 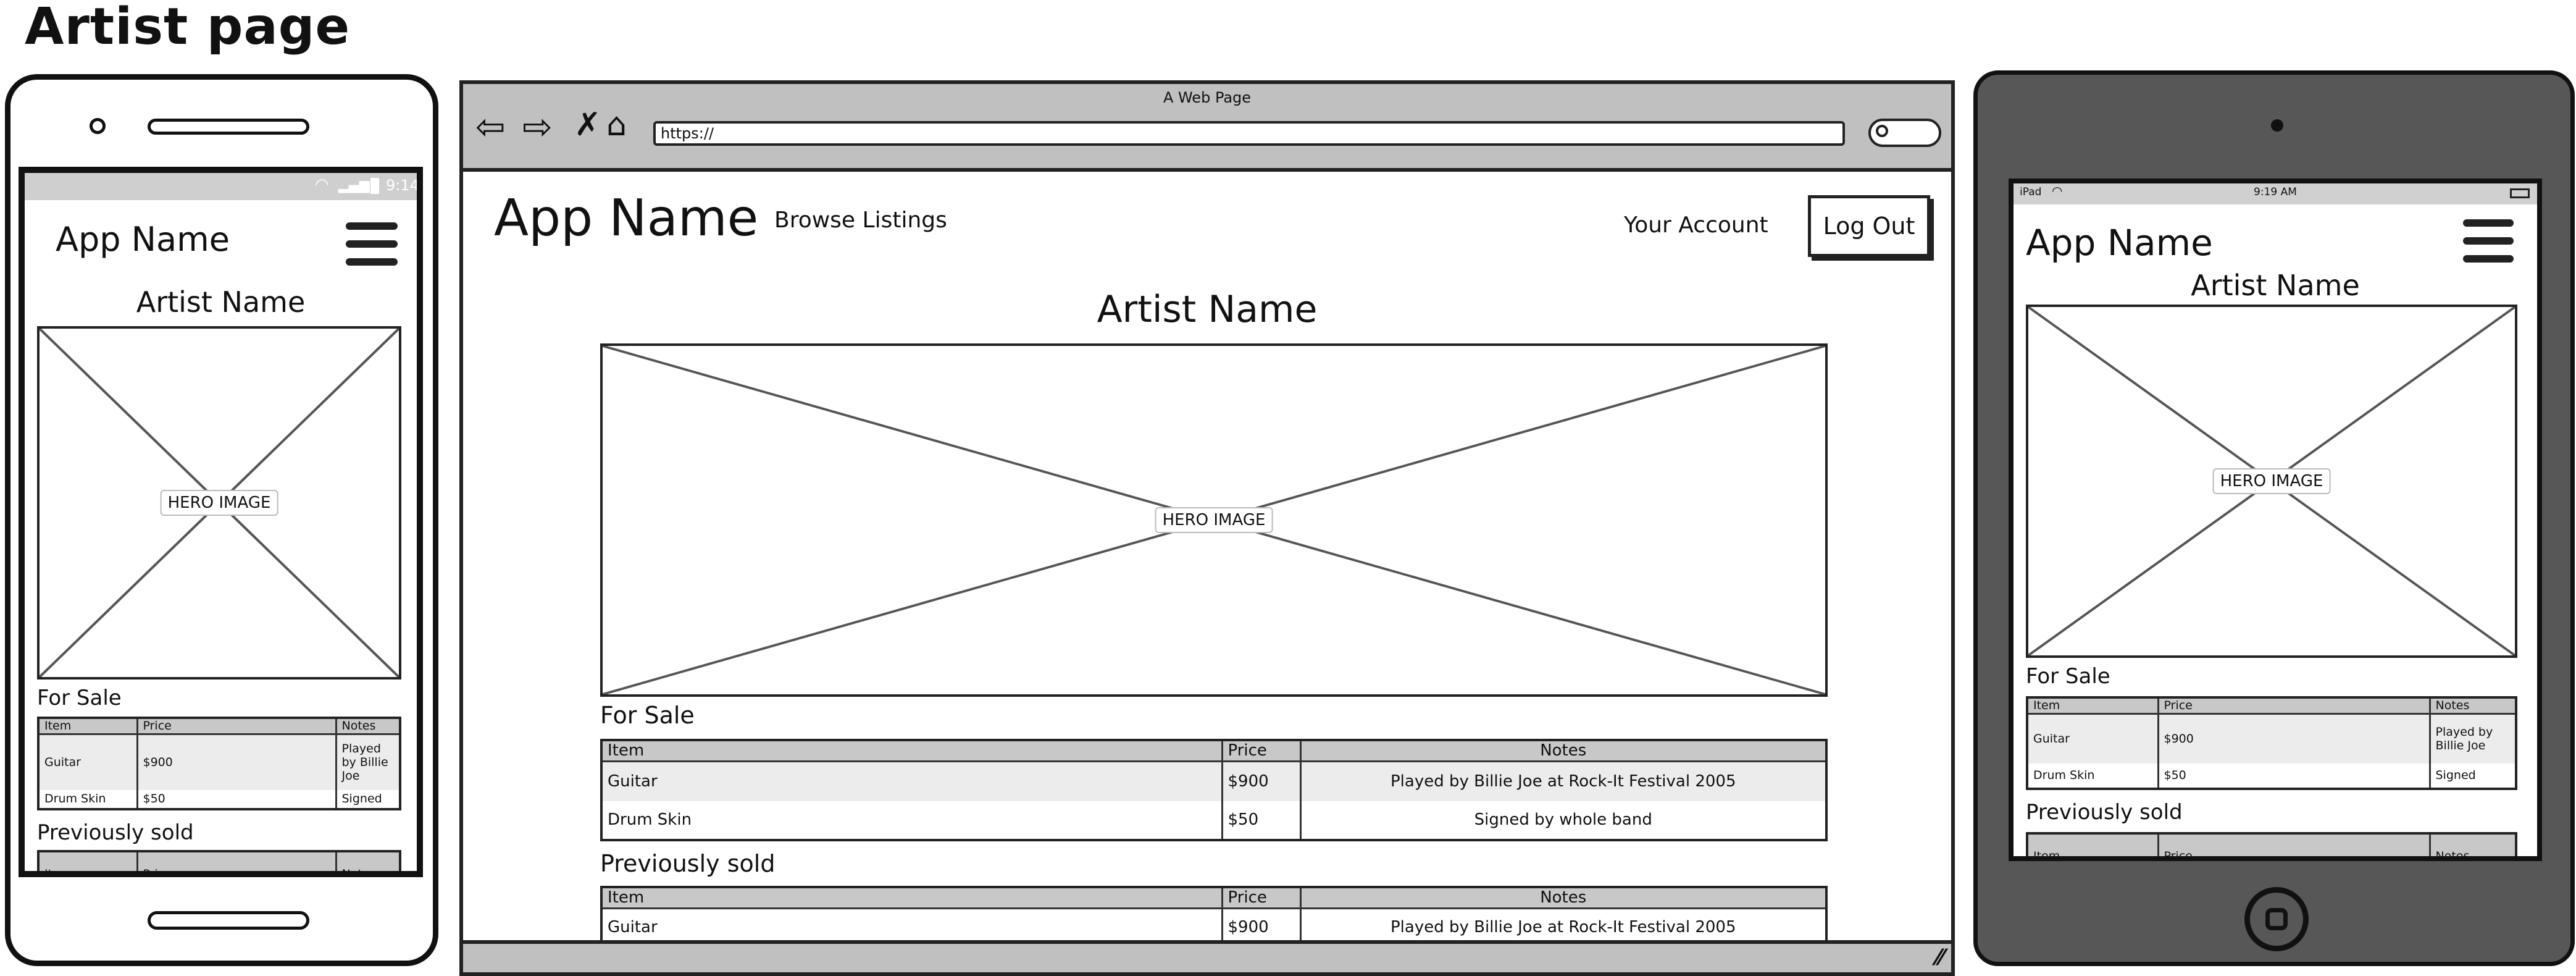 I want to click on log-out-button: Log Out, so click(x=1869, y=226).